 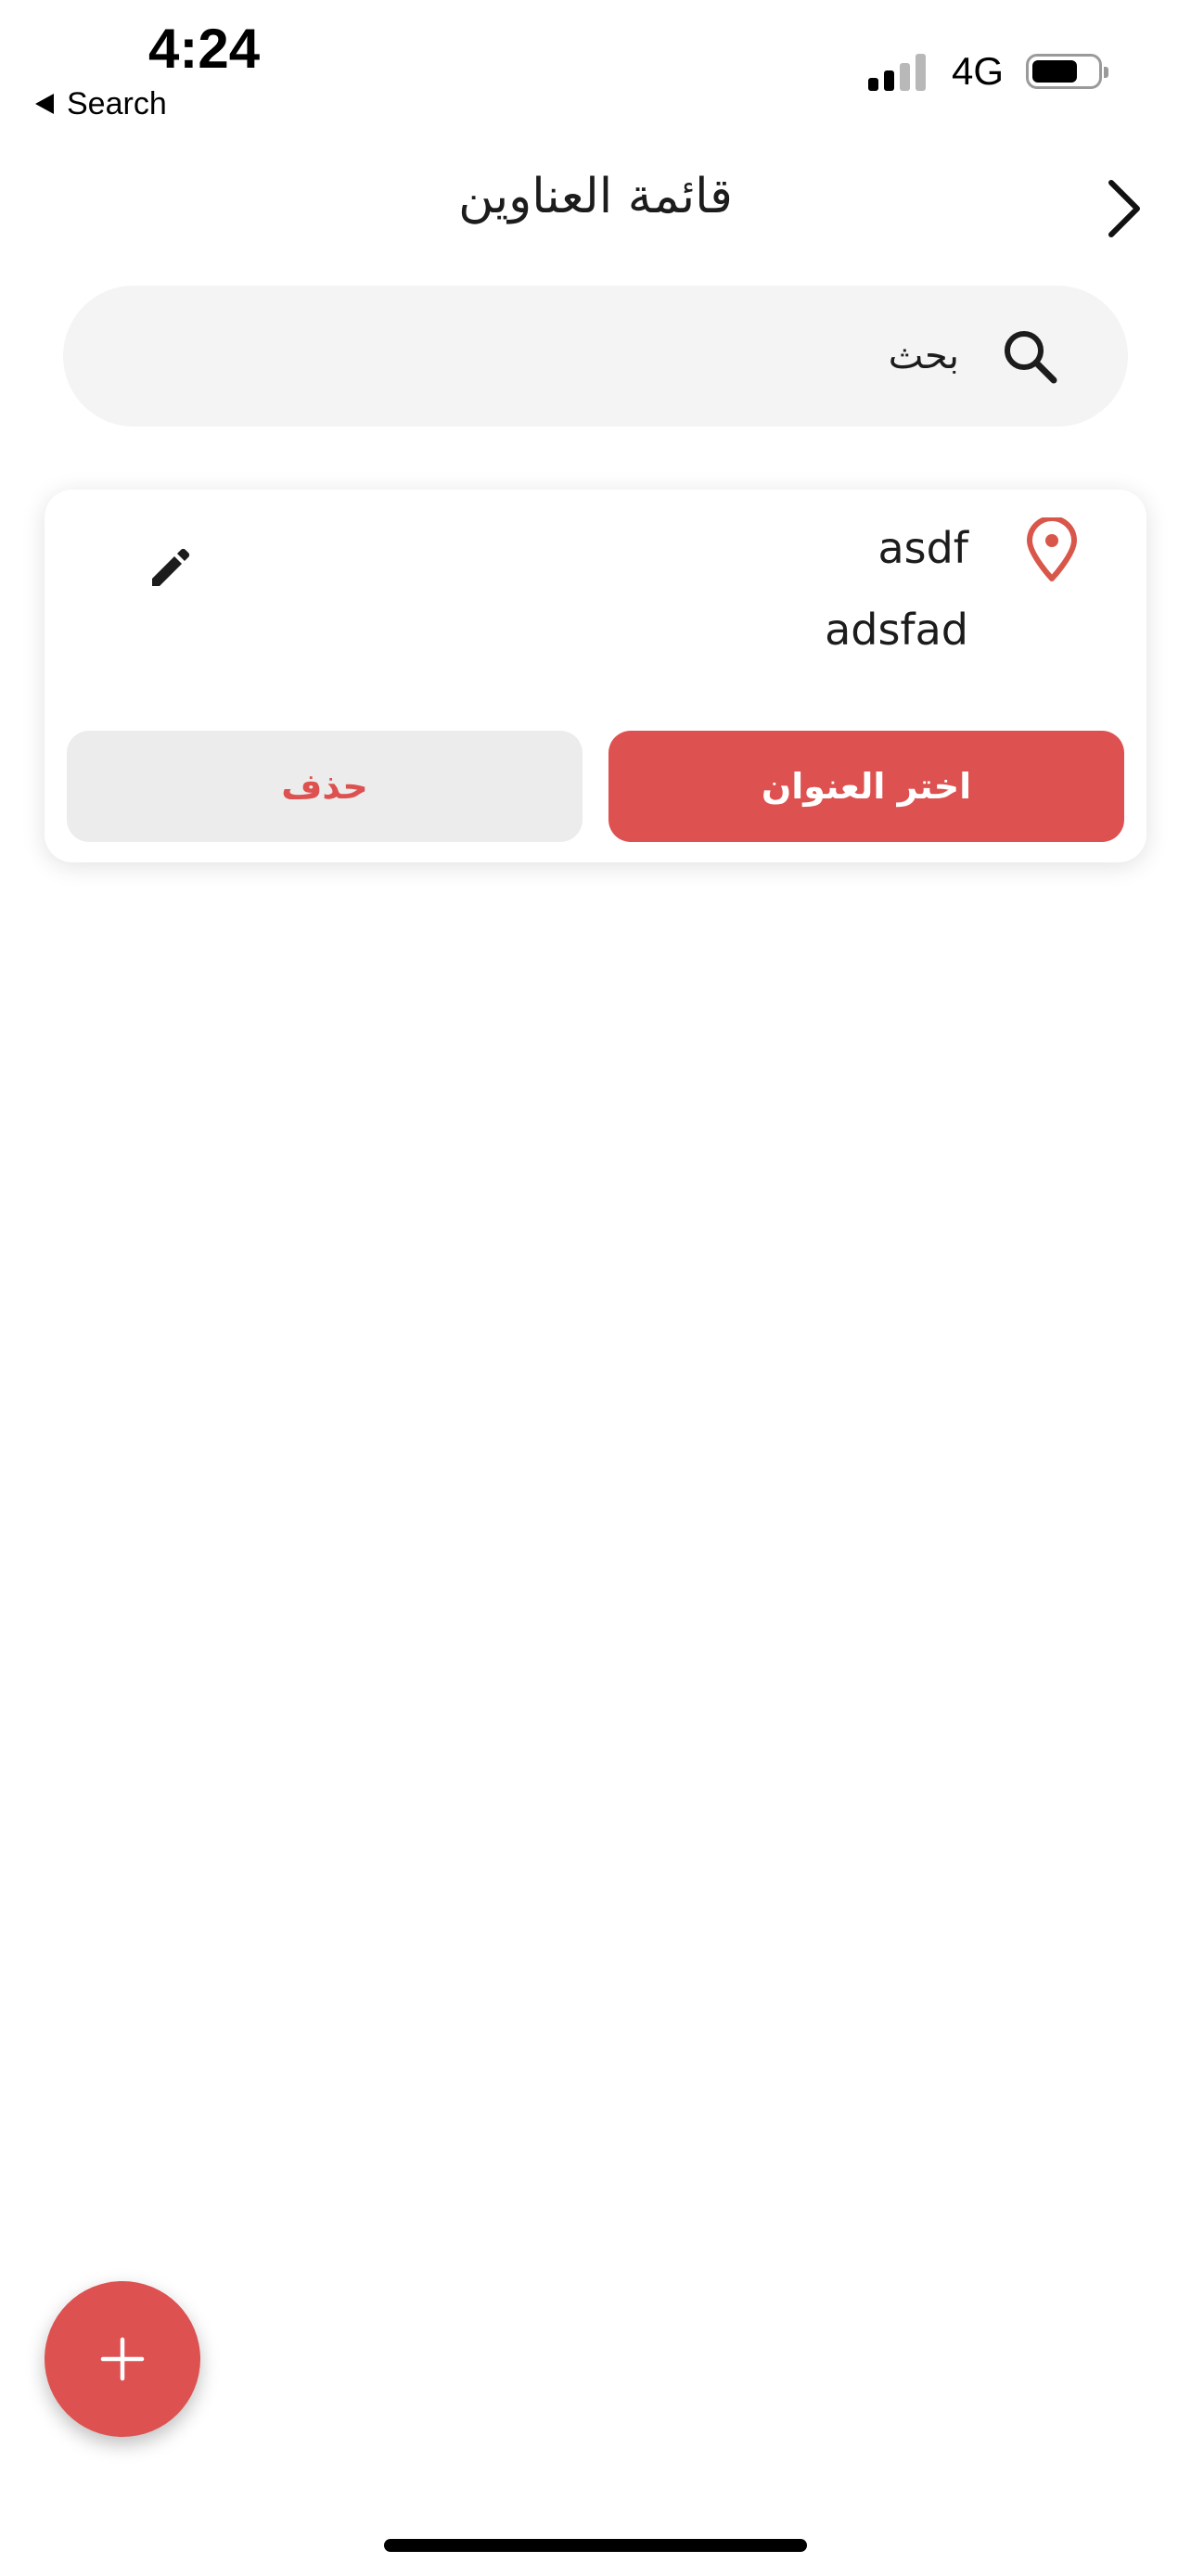 What do you see at coordinates (922, 548) in the screenshot?
I see `address-name: asdf` at bounding box center [922, 548].